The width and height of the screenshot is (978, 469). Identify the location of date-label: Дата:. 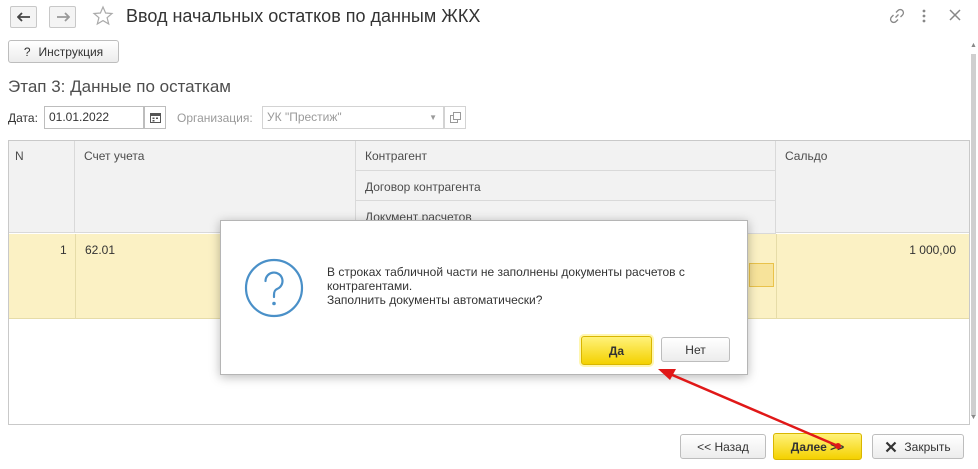
(23, 118).